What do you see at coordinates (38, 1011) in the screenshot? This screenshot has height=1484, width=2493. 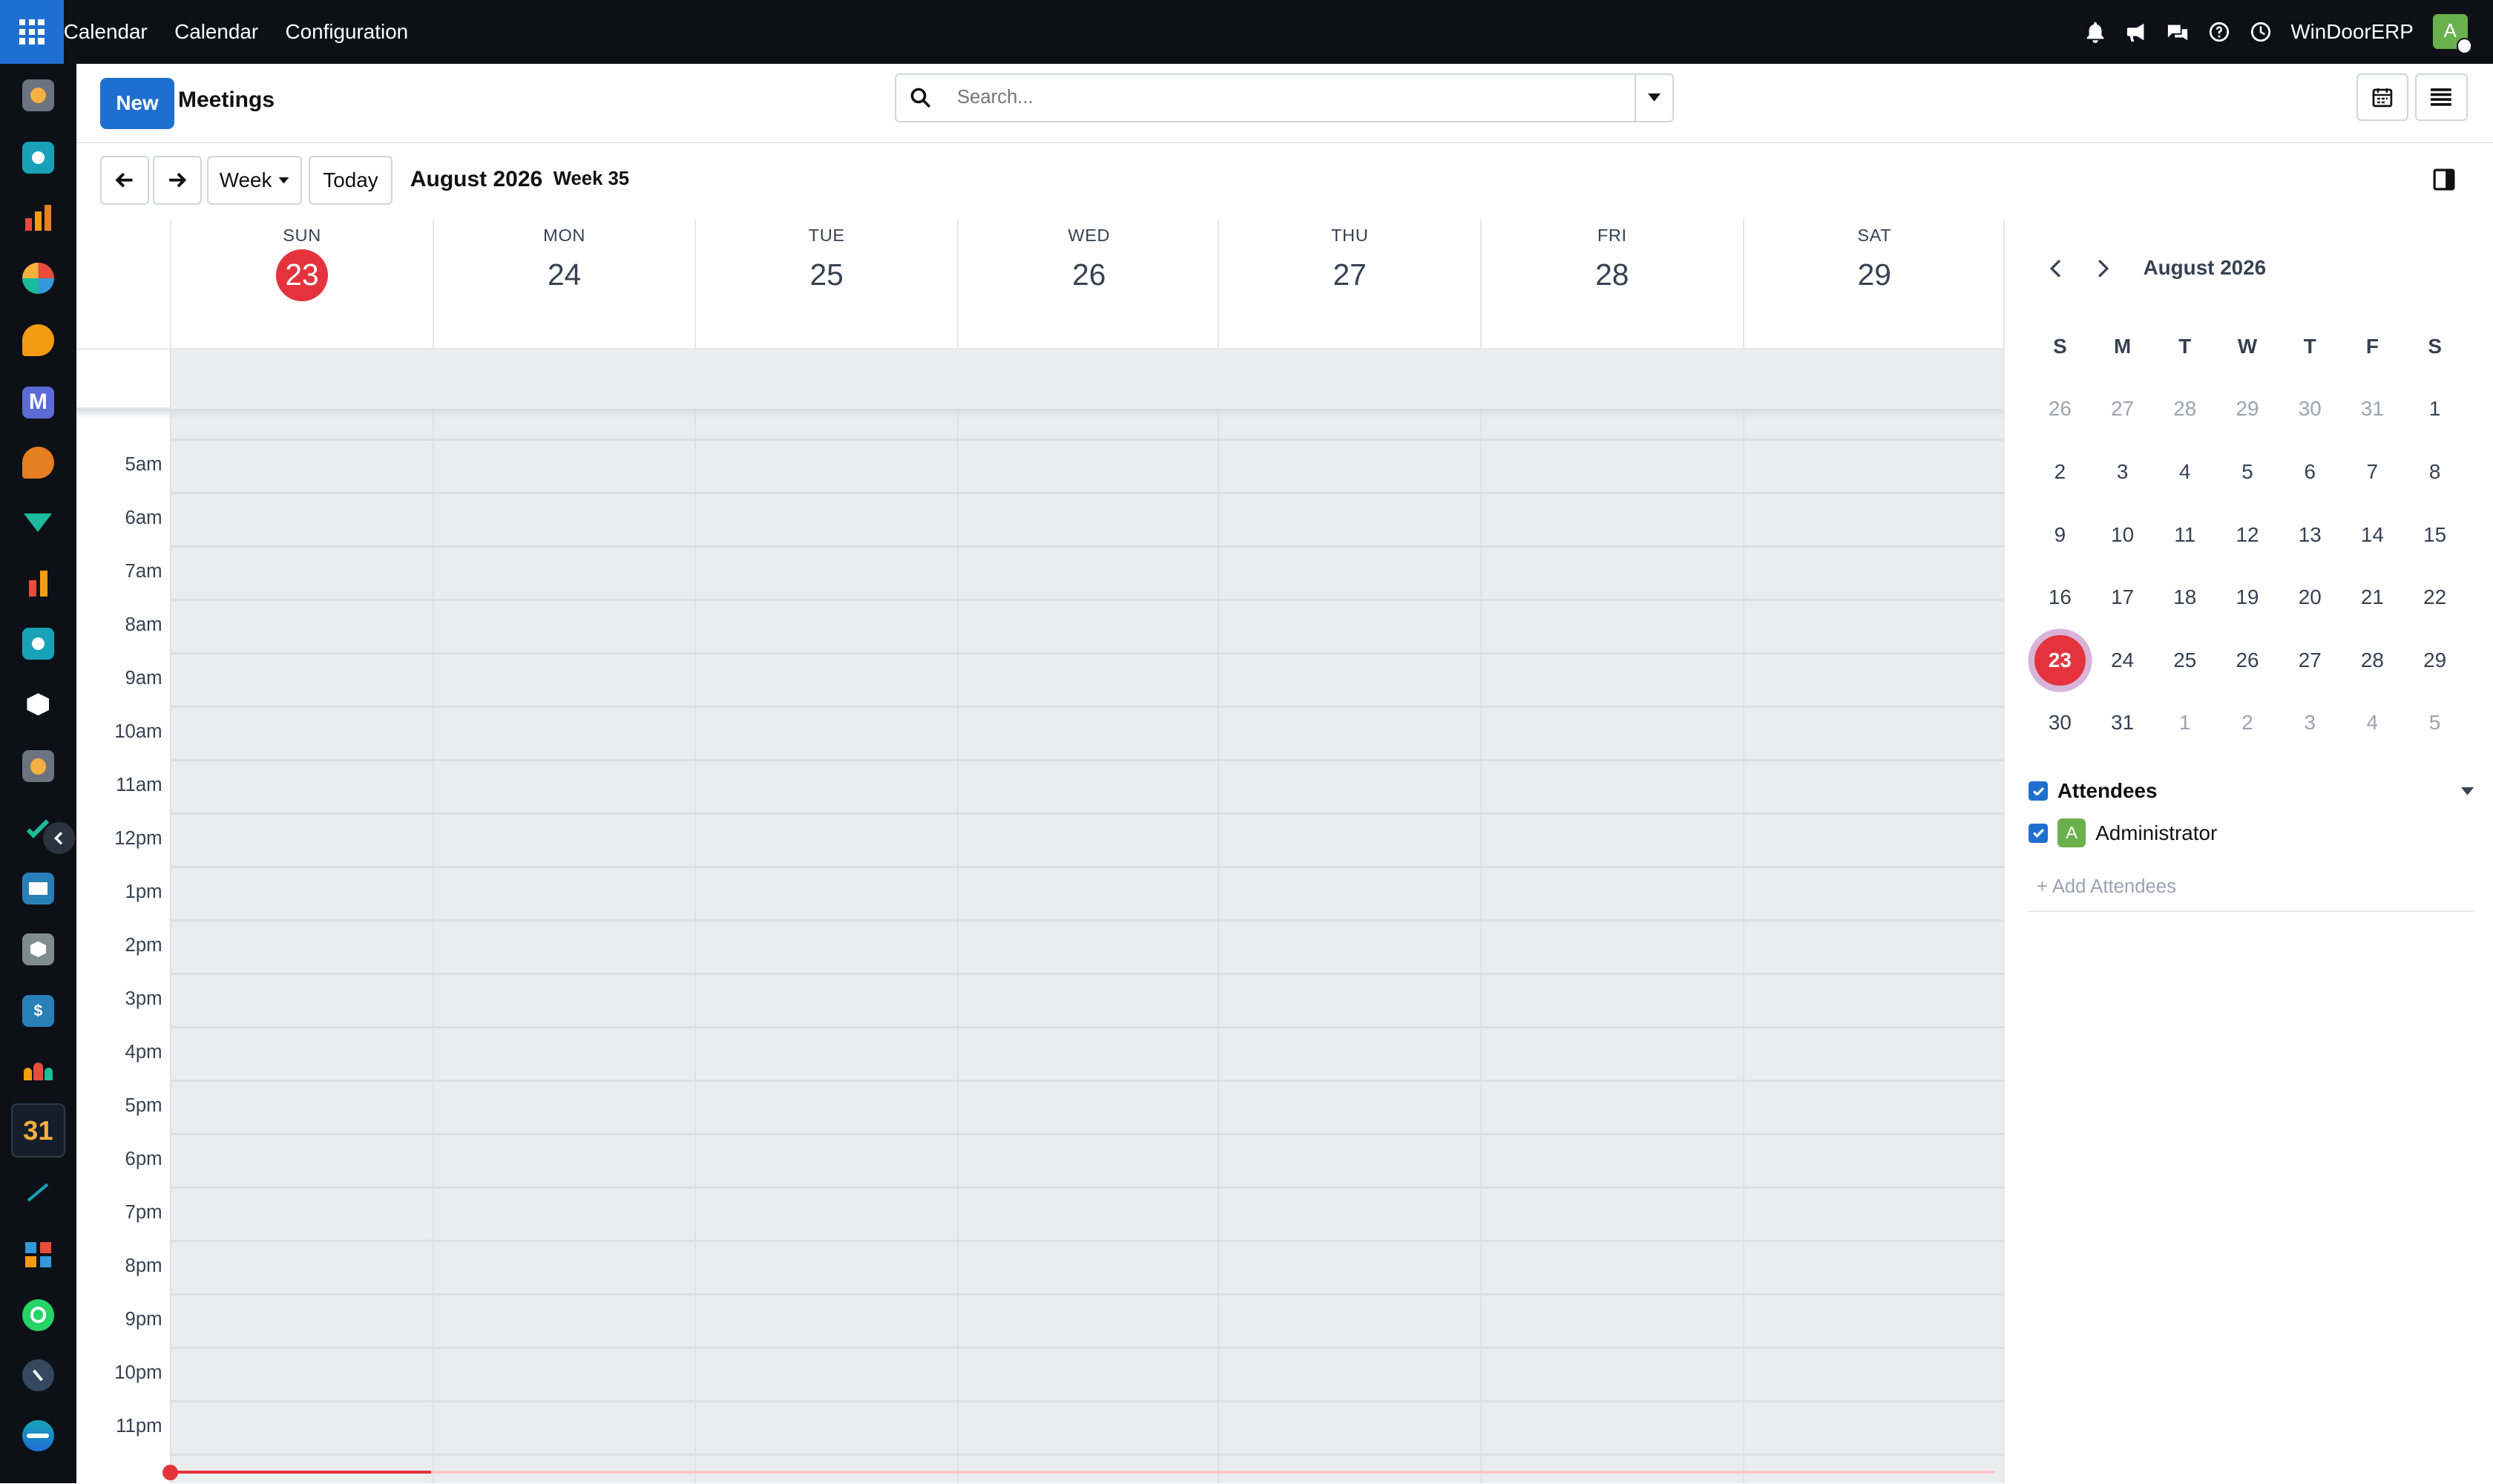 I see `invoicing-app-icon: $` at bounding box center [38, 1011].